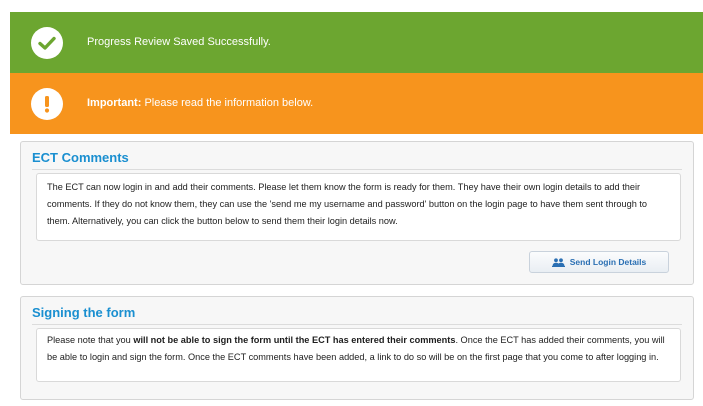  What do you see at coordinates (558, 262) in the screenshot?
I see `users-icon` at bounding box center [558, 262].